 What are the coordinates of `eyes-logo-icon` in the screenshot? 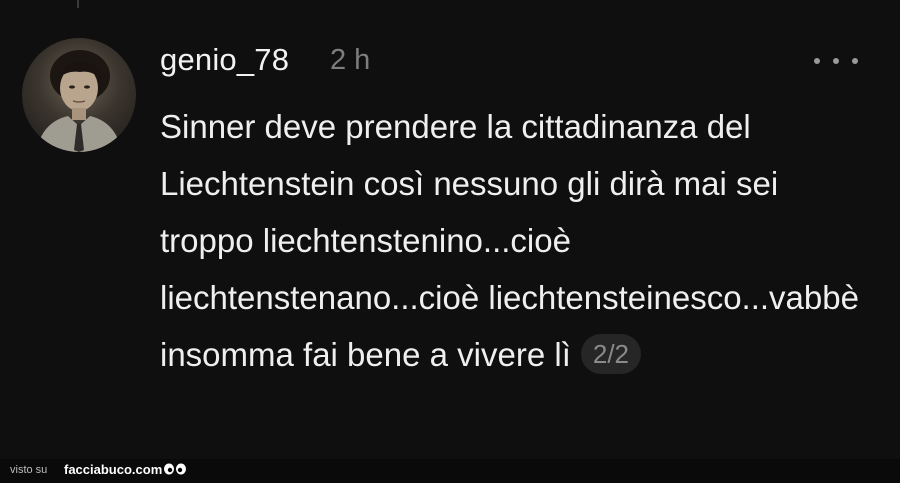 It's located at (175, 469).